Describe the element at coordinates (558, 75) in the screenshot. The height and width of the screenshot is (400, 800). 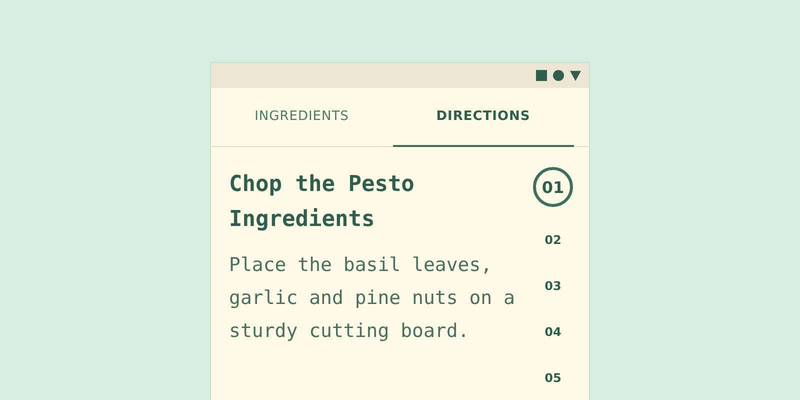
I see `circle-icon` at that location.